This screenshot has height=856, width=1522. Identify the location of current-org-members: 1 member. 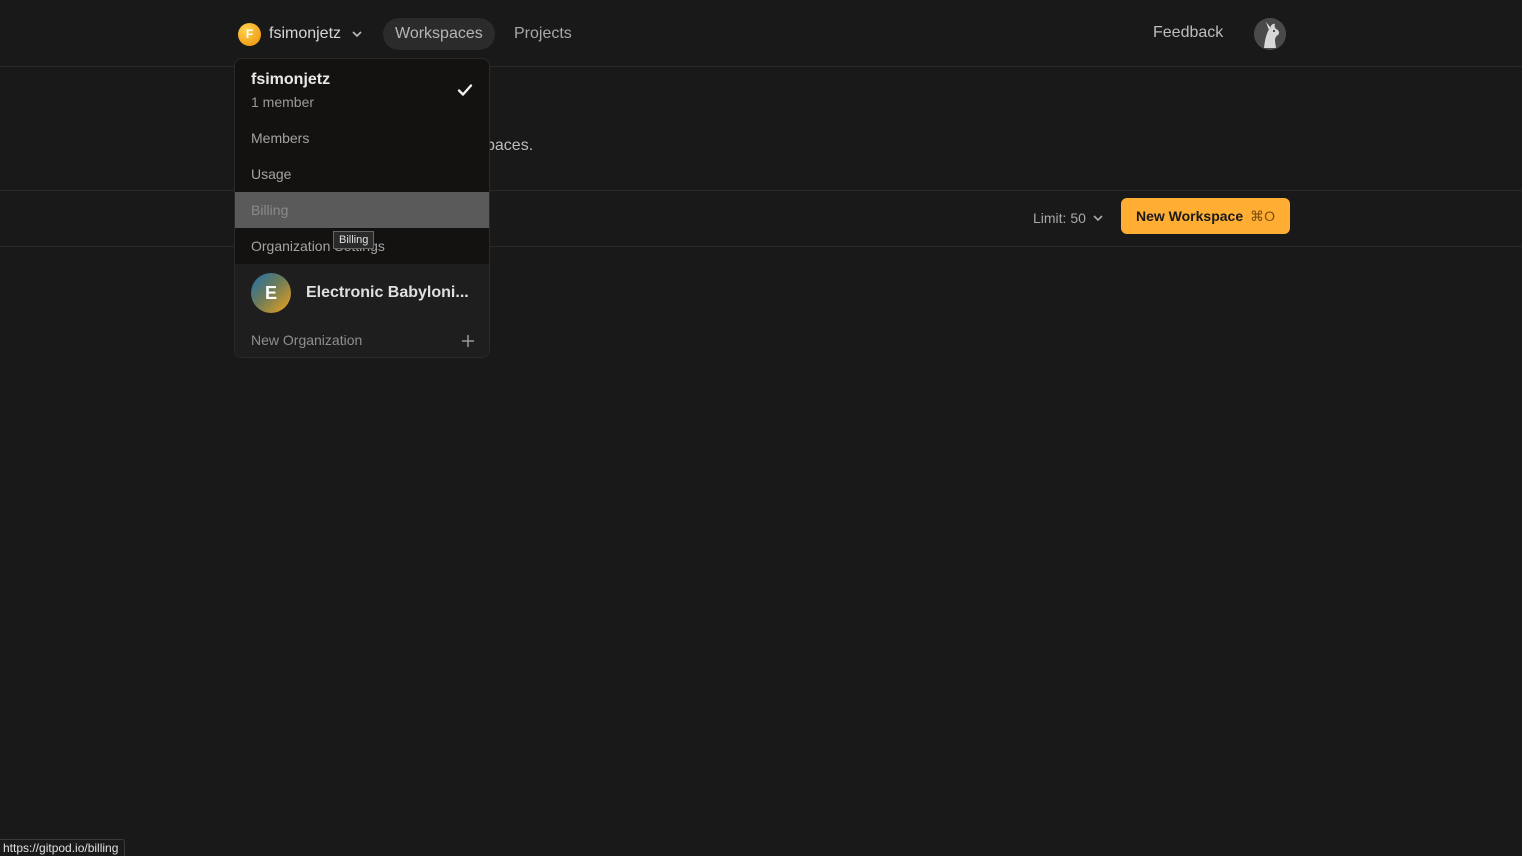
(283, 102).